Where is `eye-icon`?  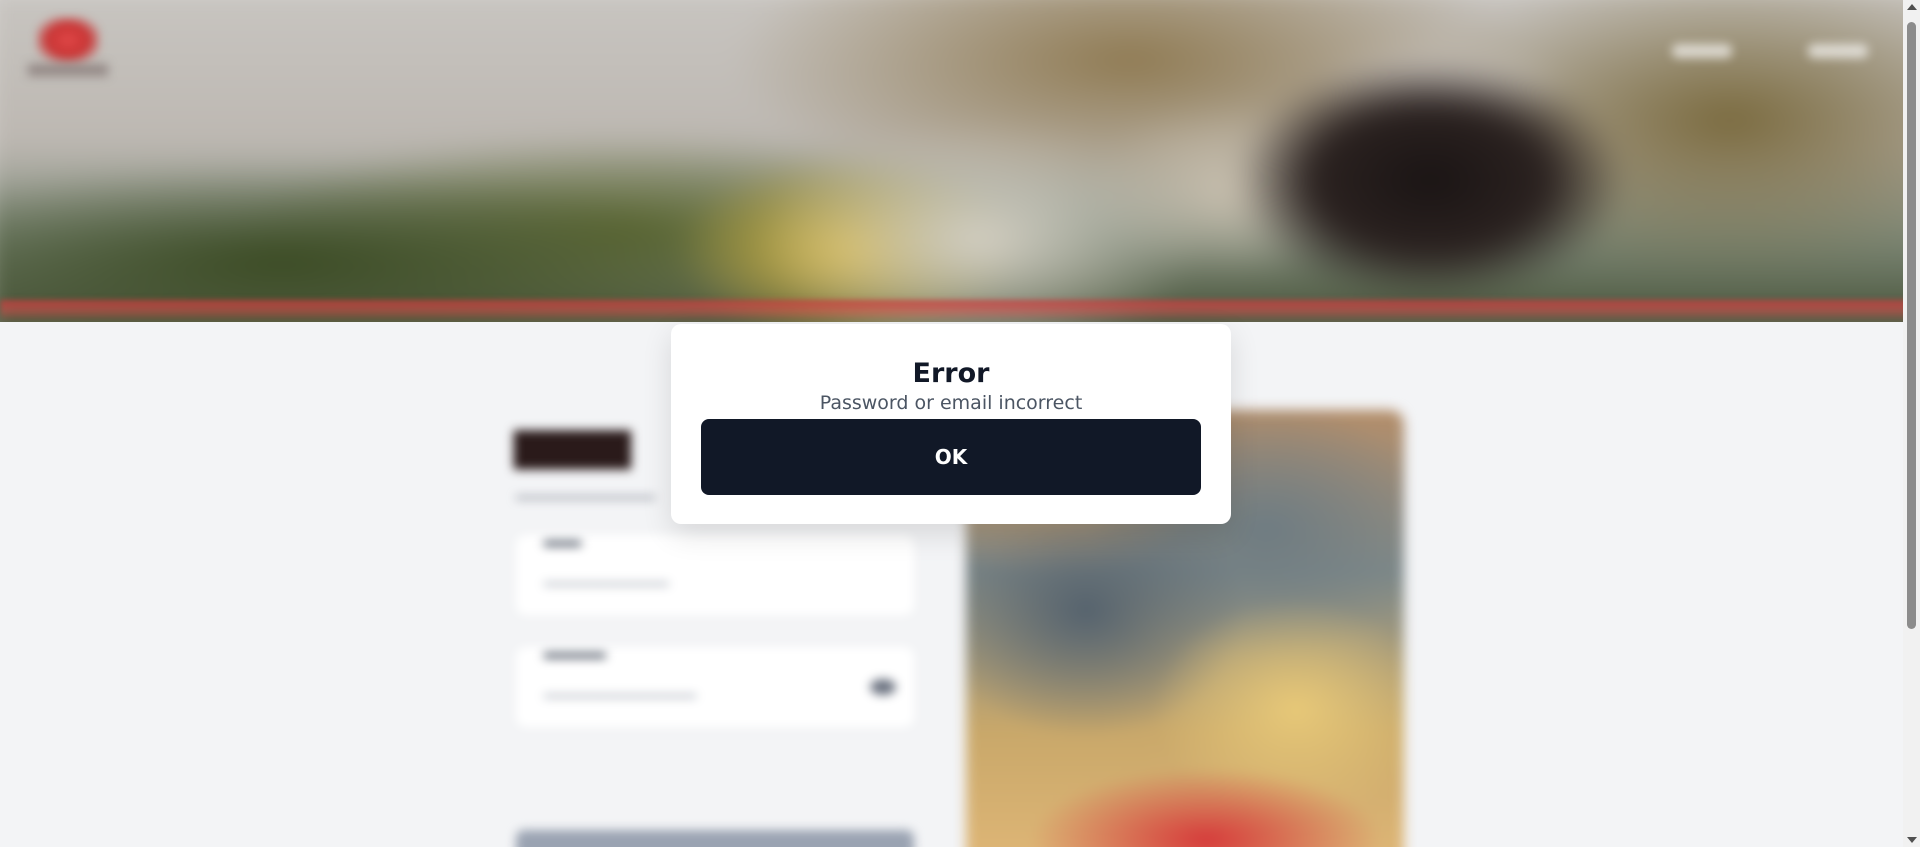
eye-icon is located at coordinates (883, 687).